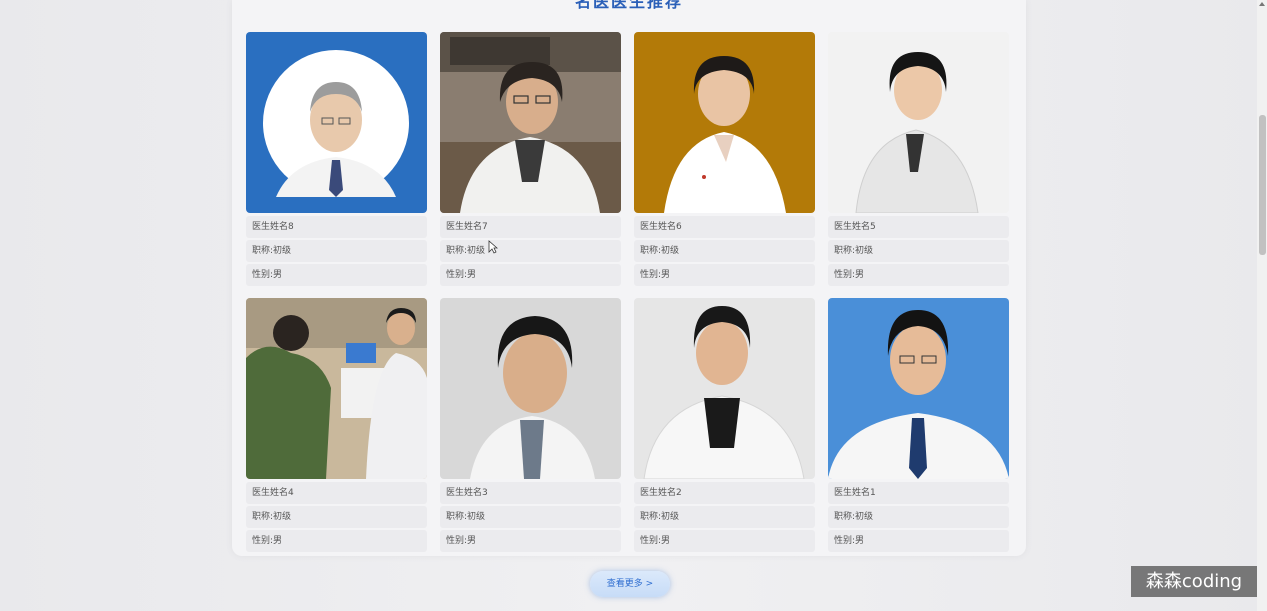 The height and width of the screenshot is (611, 1267). Describe the element at coordinates (530, 227) in the screenshot. I see `doctor-name: 医生姓名7` at that location.